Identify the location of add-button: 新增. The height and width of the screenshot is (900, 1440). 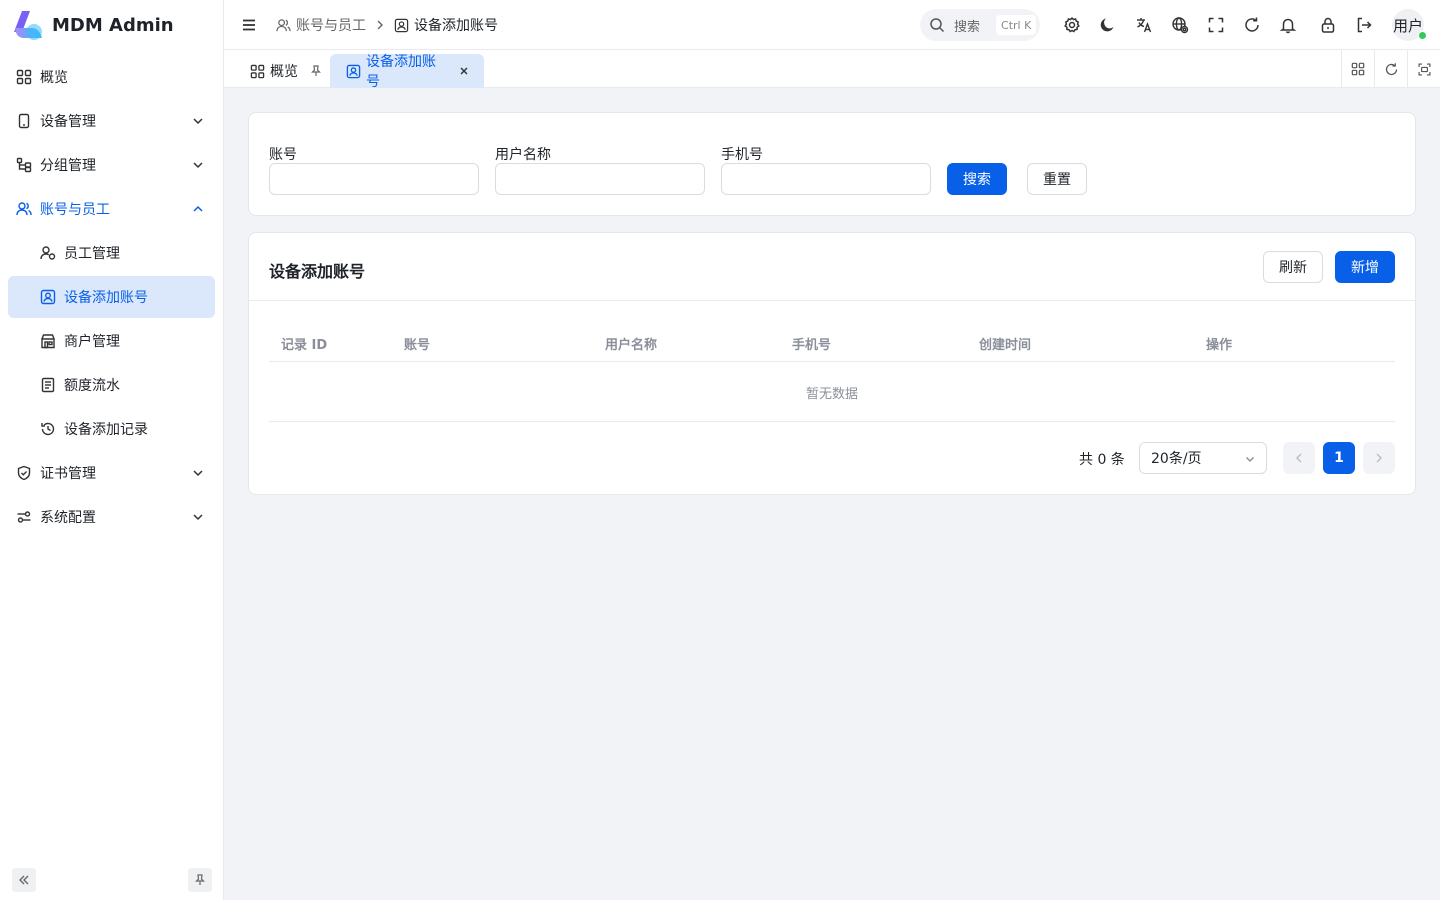
(1365, 267).